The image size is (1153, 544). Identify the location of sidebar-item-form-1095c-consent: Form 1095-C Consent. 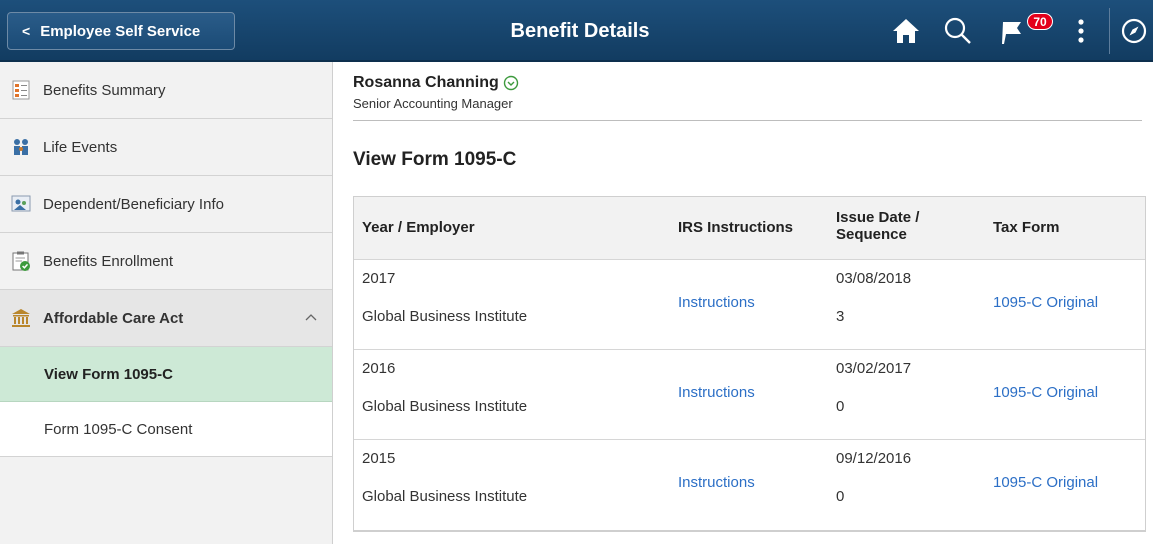
(166, 429).